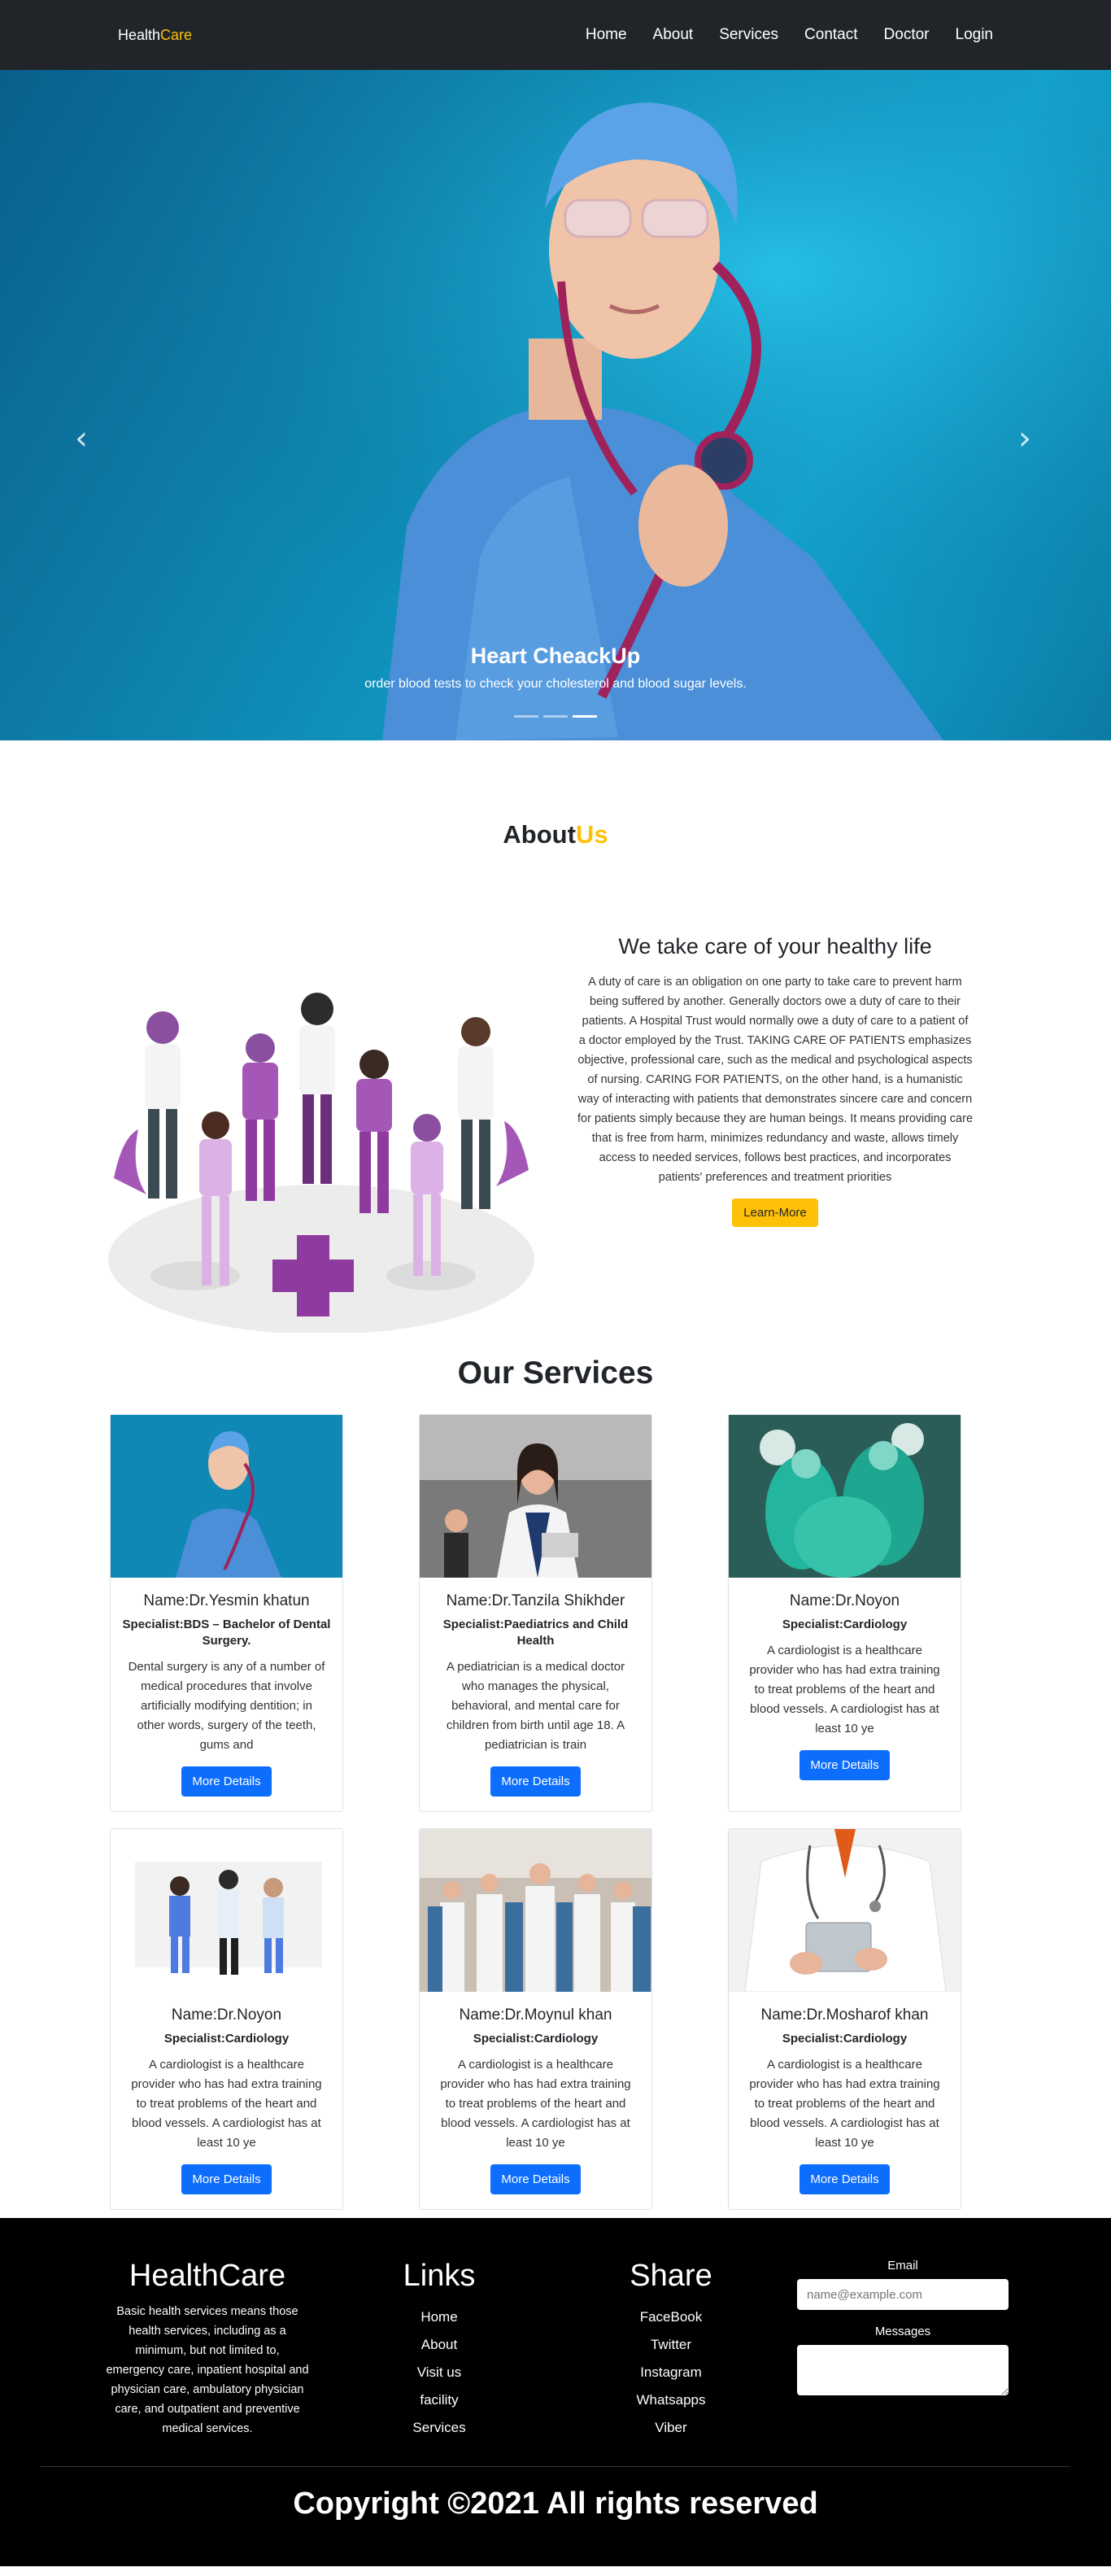 The image size is (1111, 2576). Describe the element at coordinates (975, 35) in the screenshot. I see `nav-login: Login` at that location.